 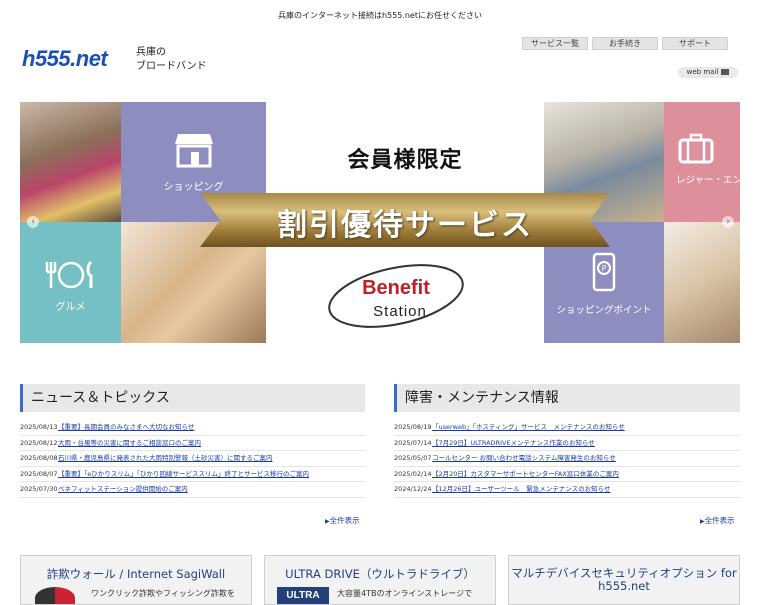 I want to click on logo-subtitle-line-2: ブロードバンド, so click(x=171, y=66).